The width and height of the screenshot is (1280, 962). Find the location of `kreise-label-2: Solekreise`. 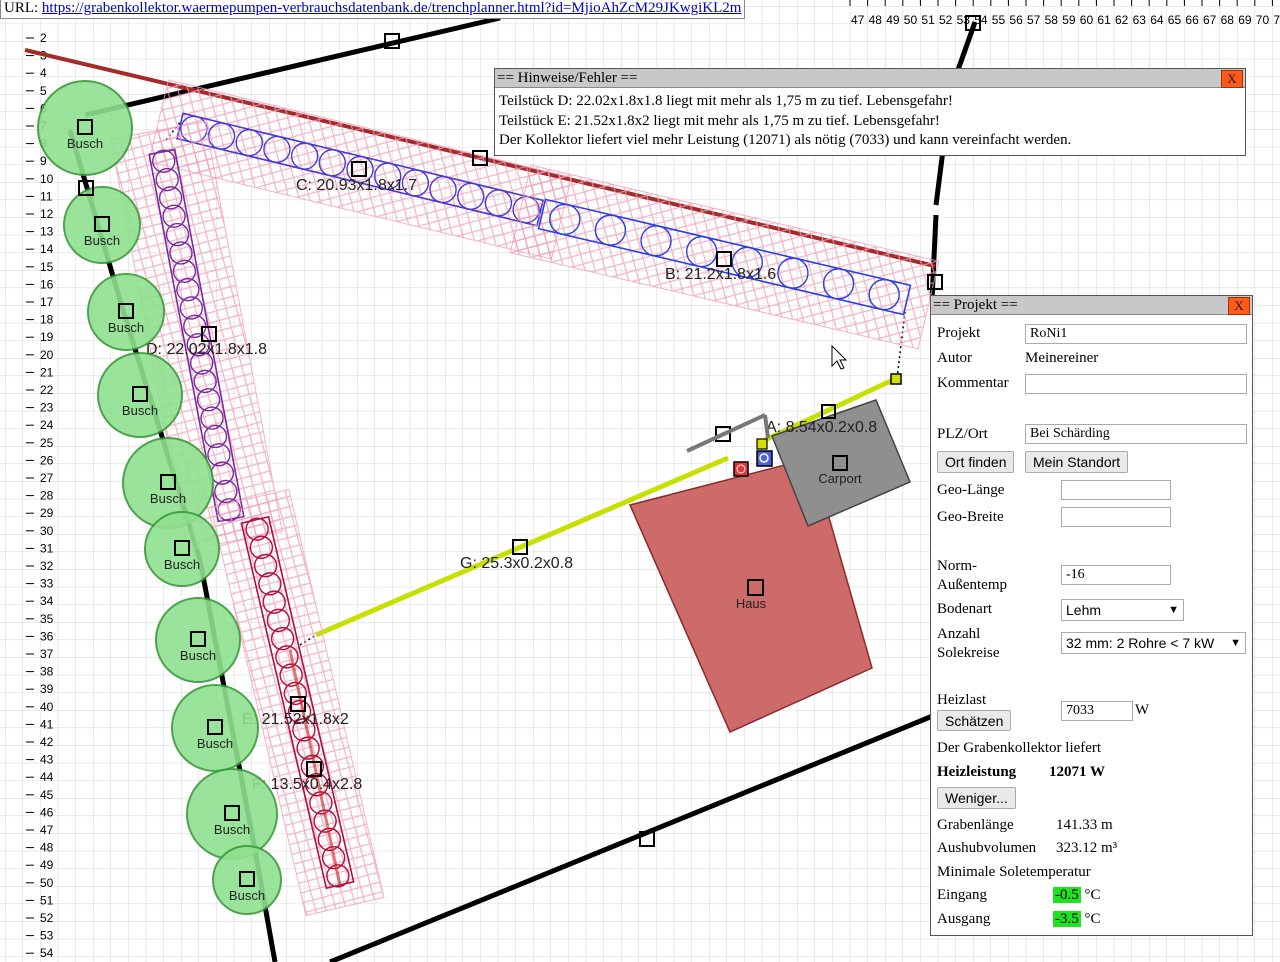

kreise-label-2: Solekreise is located at coordinates (968, 653).